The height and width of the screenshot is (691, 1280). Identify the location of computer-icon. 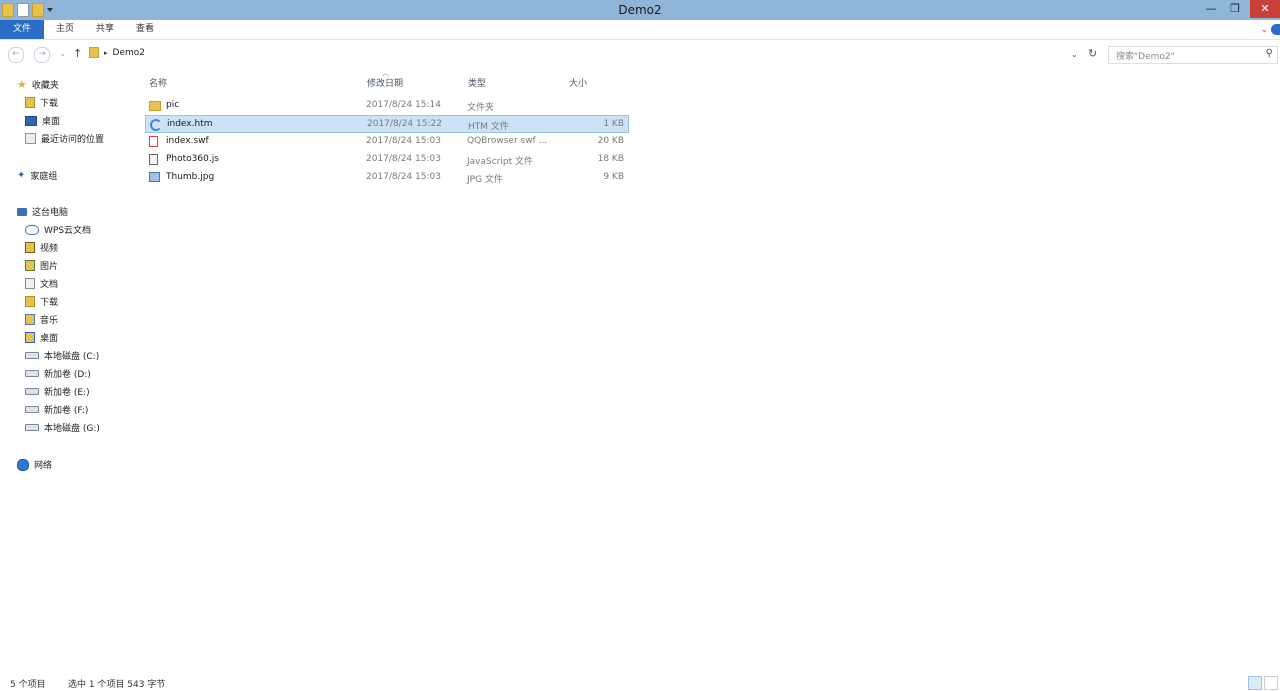
(22, 211).